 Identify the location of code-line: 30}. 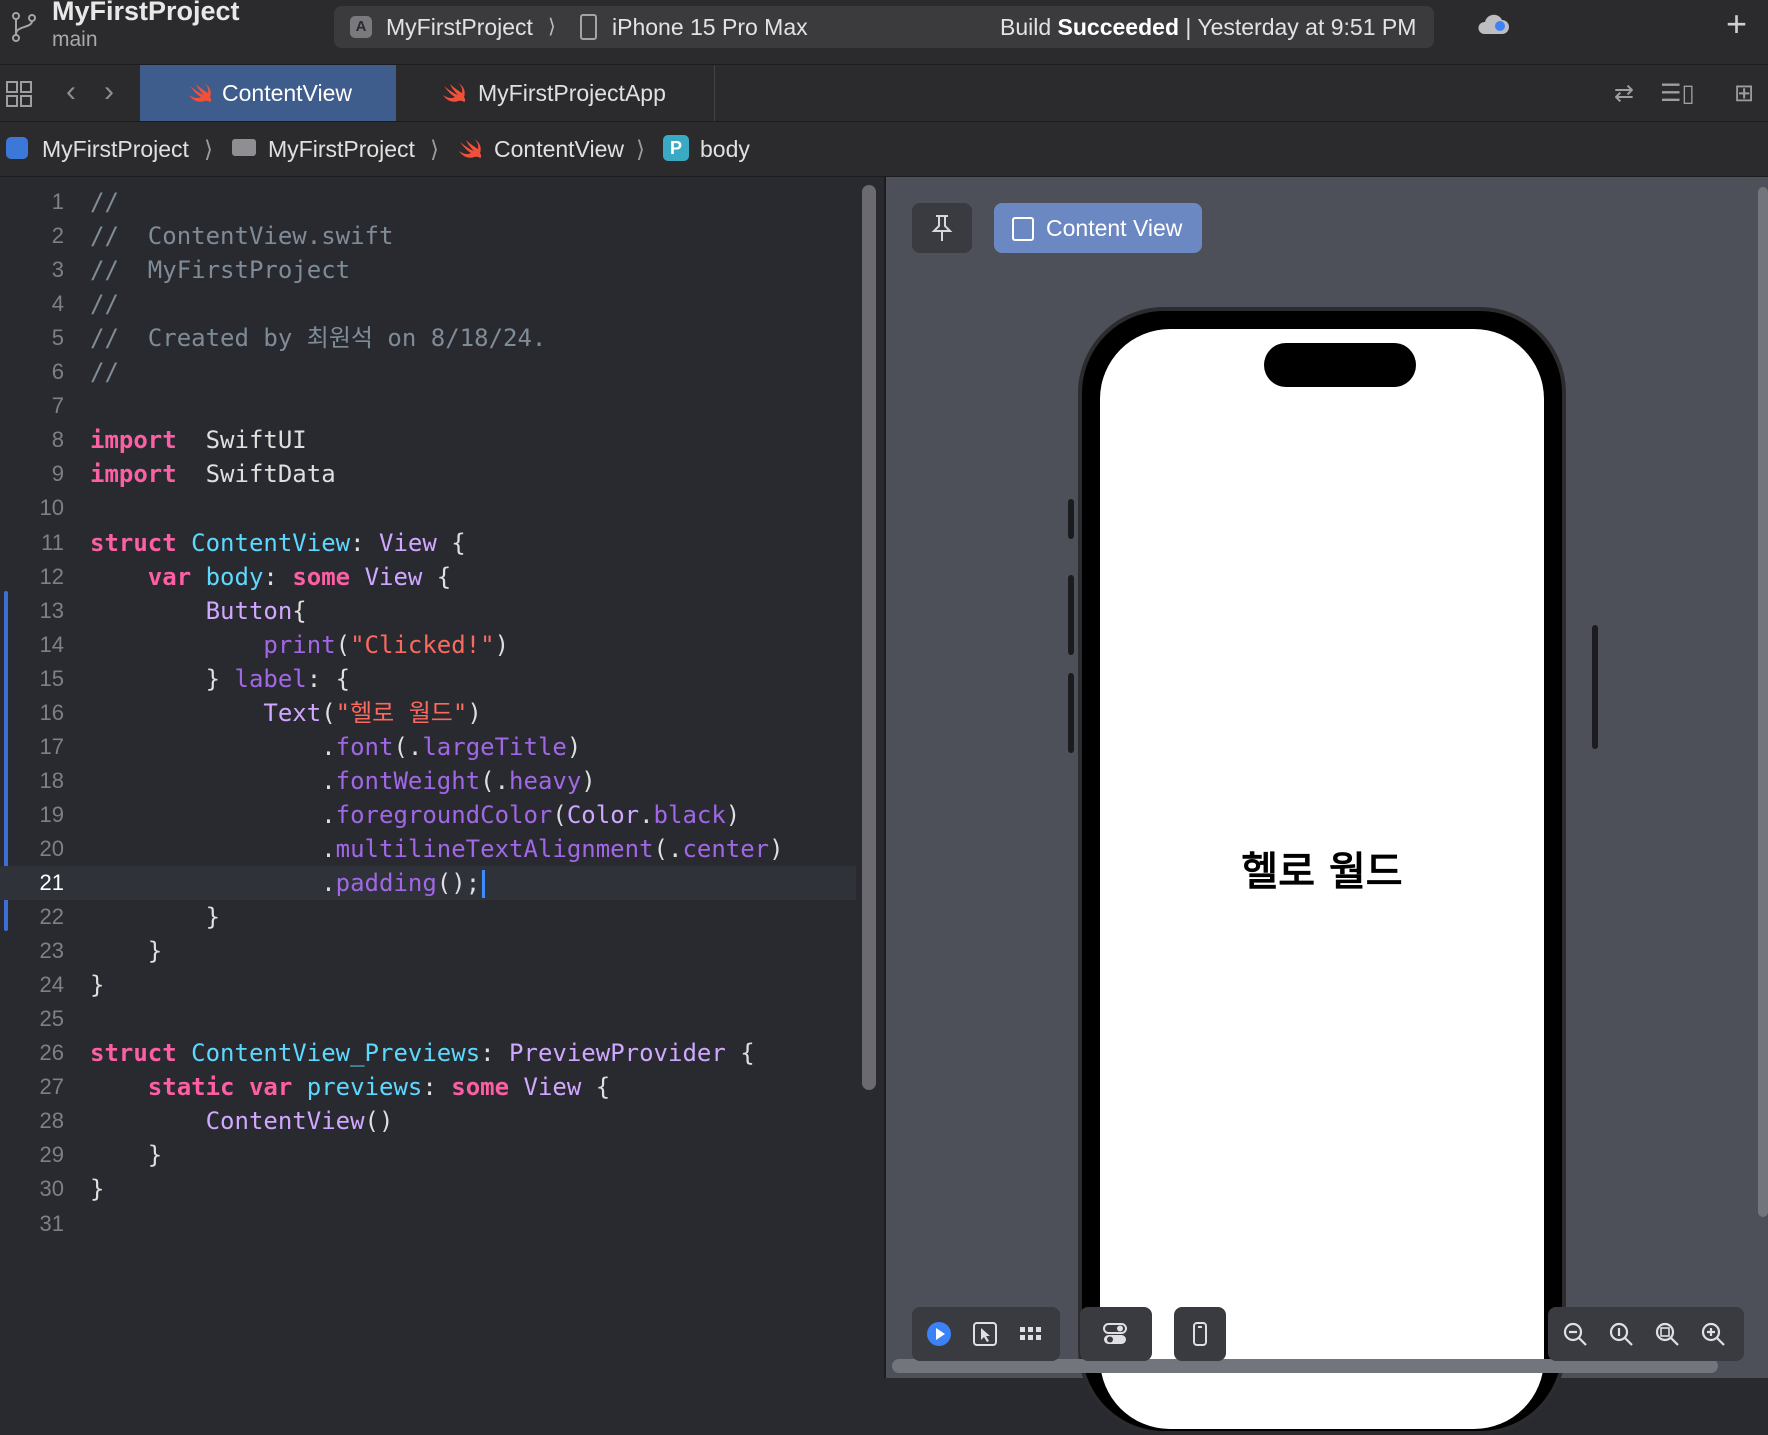
(428, 1189).